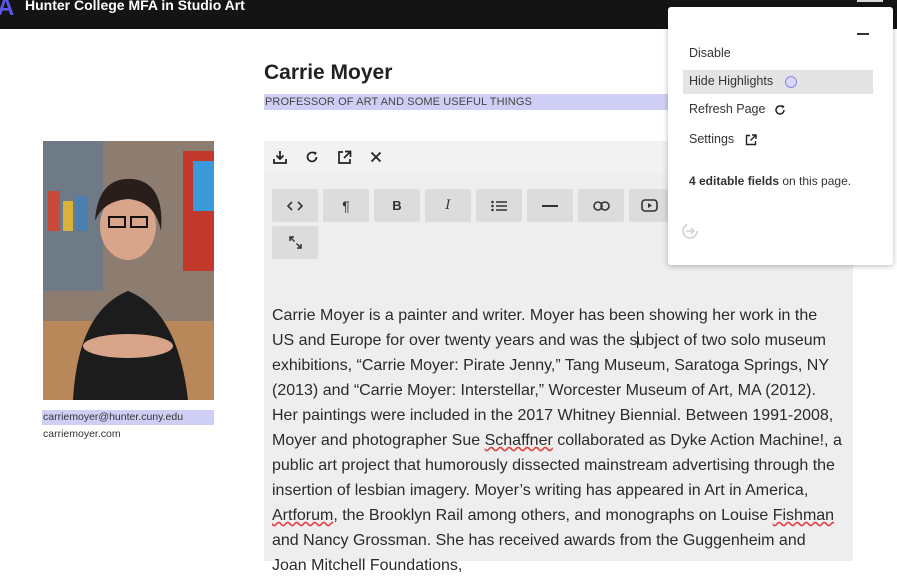  What do you see at coordinates (376, 157) in the screenshot?
I see `close-icon` at bounding box center [376, 157].